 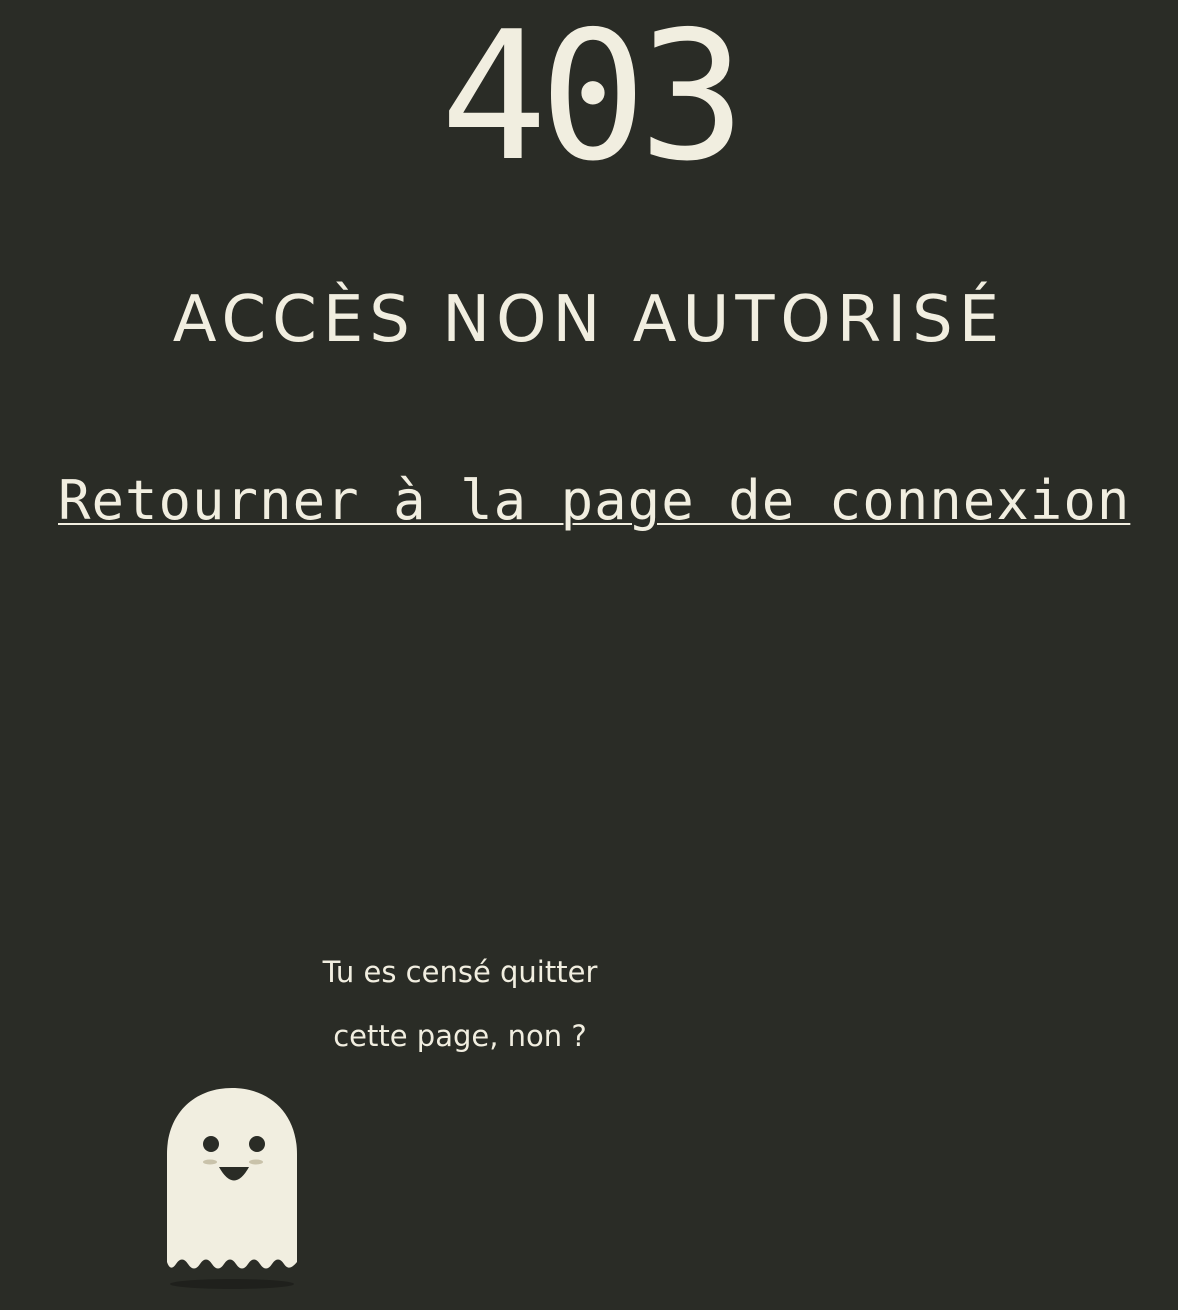 I want to click on ghost-right-cheek, so click(x=256, y=1162).